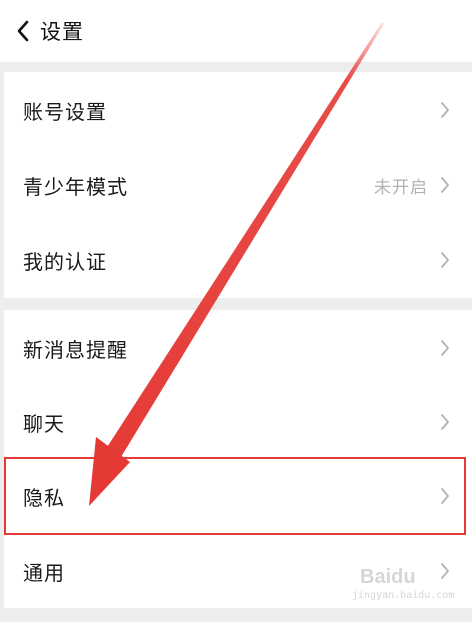 This screenshot has width=472, height=622. Describe the element at coordinates (75, 349) in the screenshot. I see `settings-item-label: 新消息提醒` at that location.